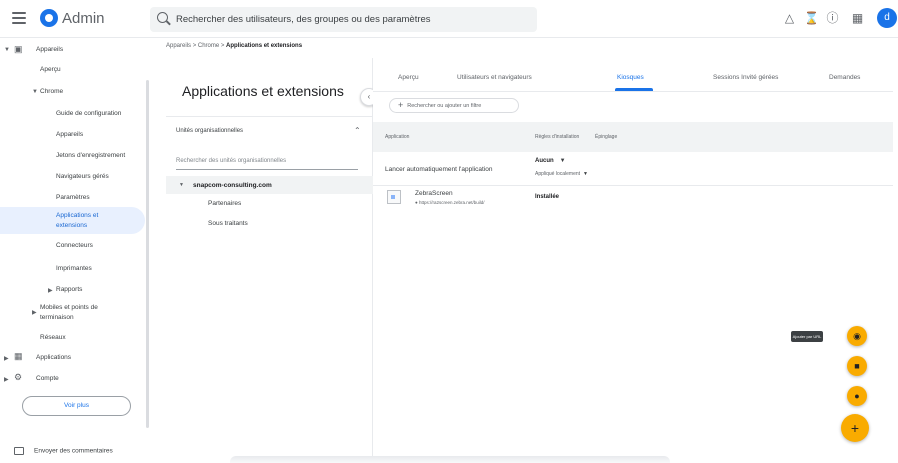 The image size is (898, 463). I want to click on fab-tooltip: Ajouter par URL, so click(807, 336).